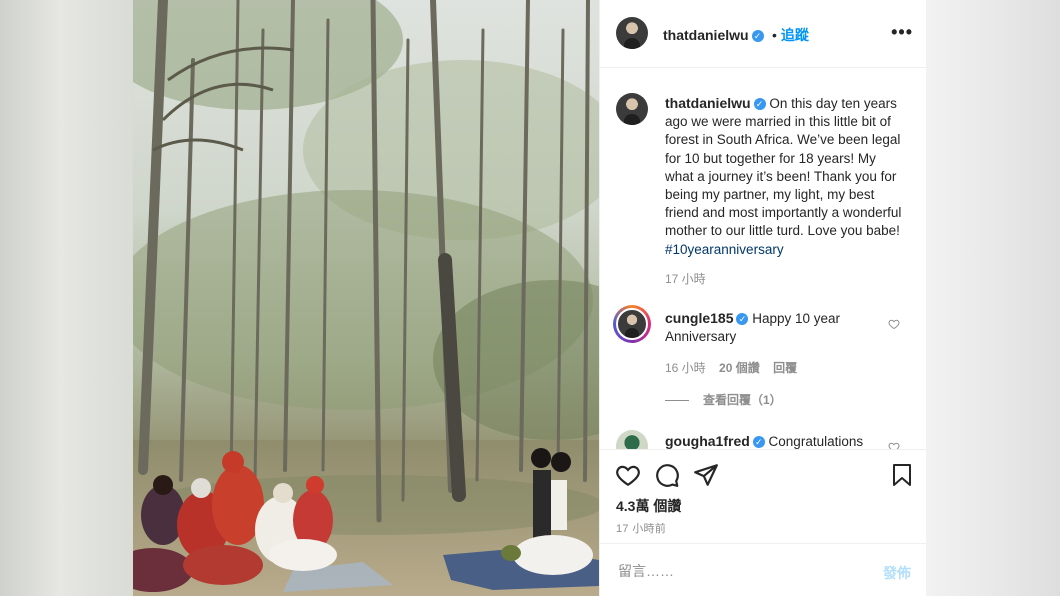 This screenshot has height=596, width=1060. What do you see at coordinates (795, 35) in the screenshot?
I see `follow-button: 追蹤` at bounding box center [795, 35].